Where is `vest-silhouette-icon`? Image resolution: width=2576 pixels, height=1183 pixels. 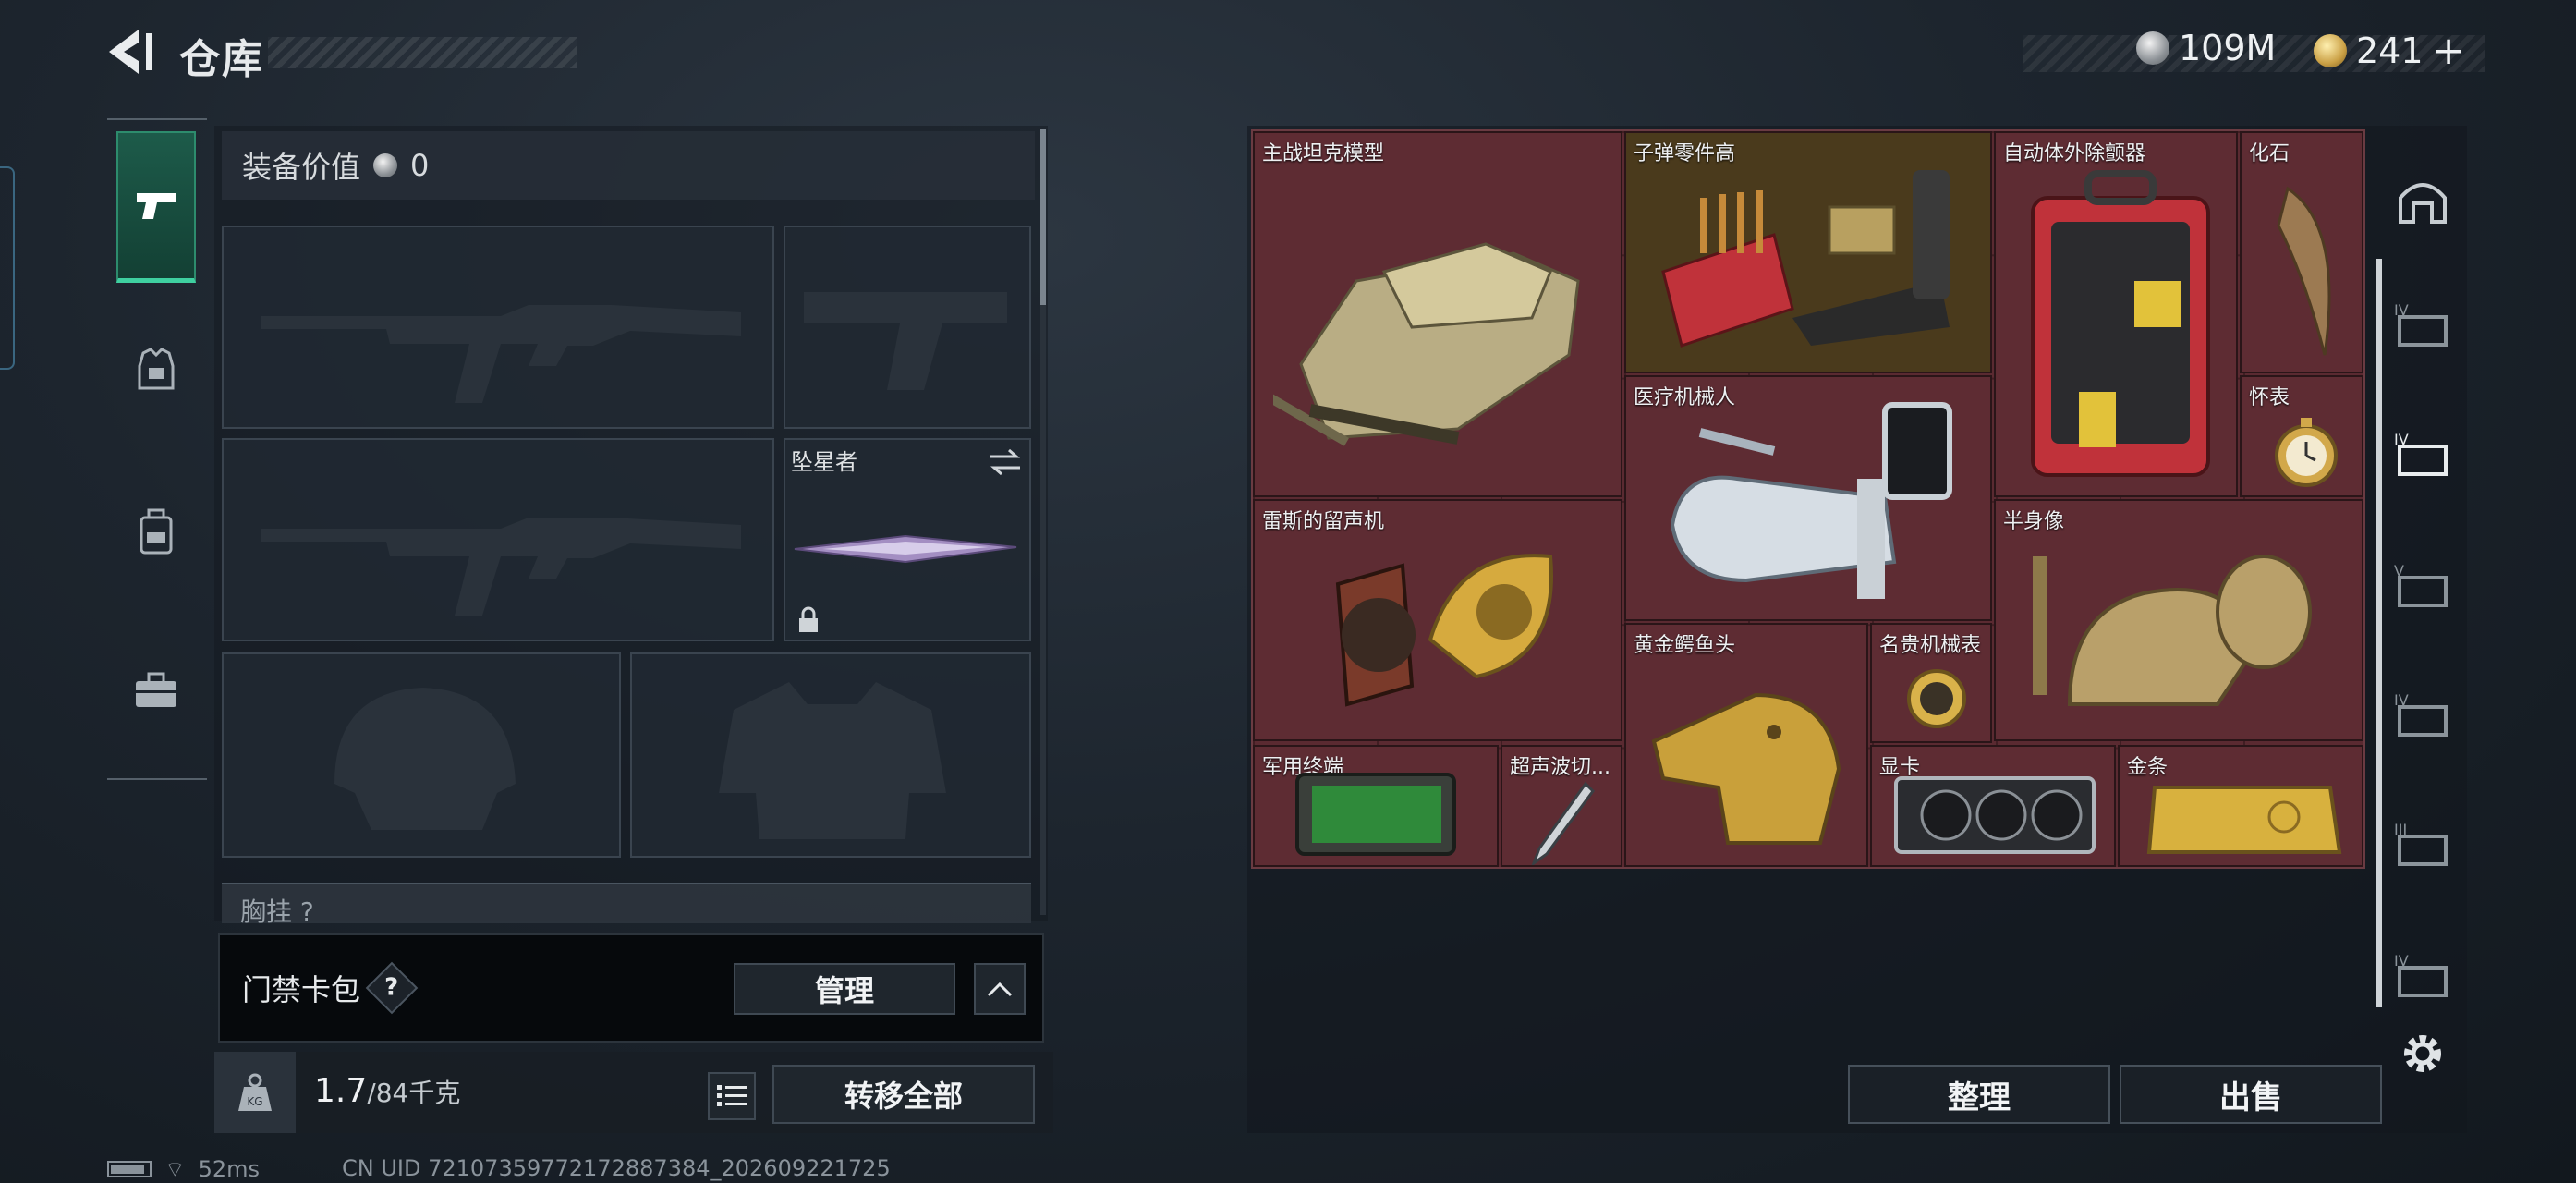 vest-silhouette-icon is located at coordinates (832, 760).